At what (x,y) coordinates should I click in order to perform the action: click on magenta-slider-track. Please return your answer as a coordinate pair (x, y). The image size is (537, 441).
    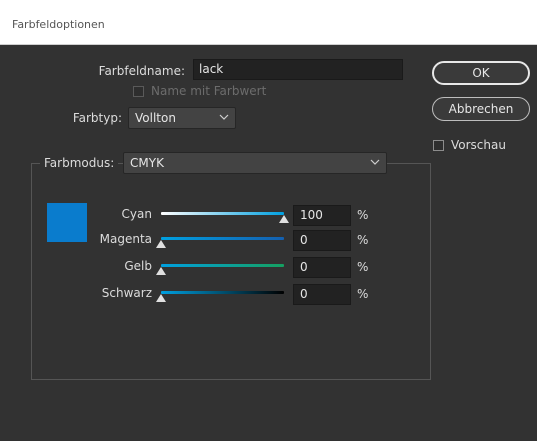
    Looking at the image, I should click on (222, 238).